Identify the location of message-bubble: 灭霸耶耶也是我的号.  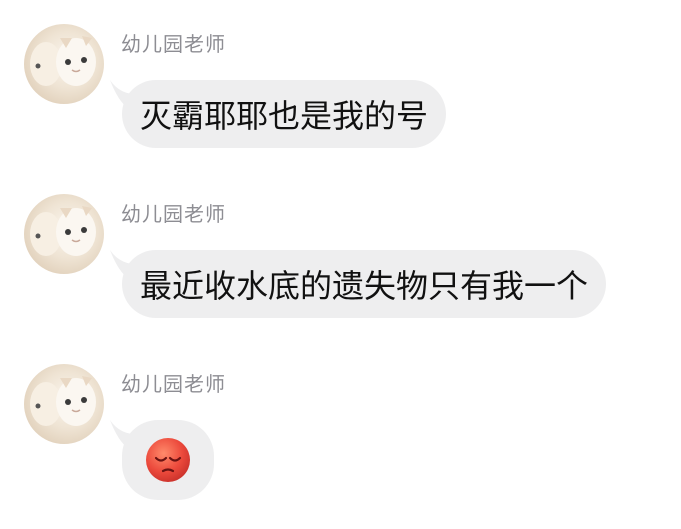
(284, 114).